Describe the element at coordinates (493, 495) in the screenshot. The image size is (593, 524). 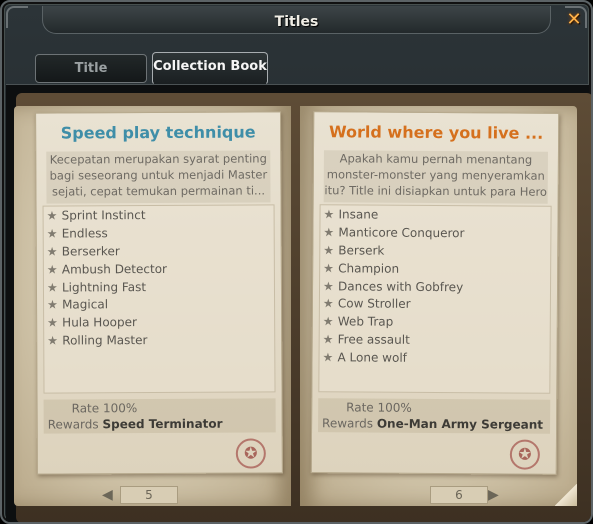
I see `arrow-right-icon: ▶` at that location.